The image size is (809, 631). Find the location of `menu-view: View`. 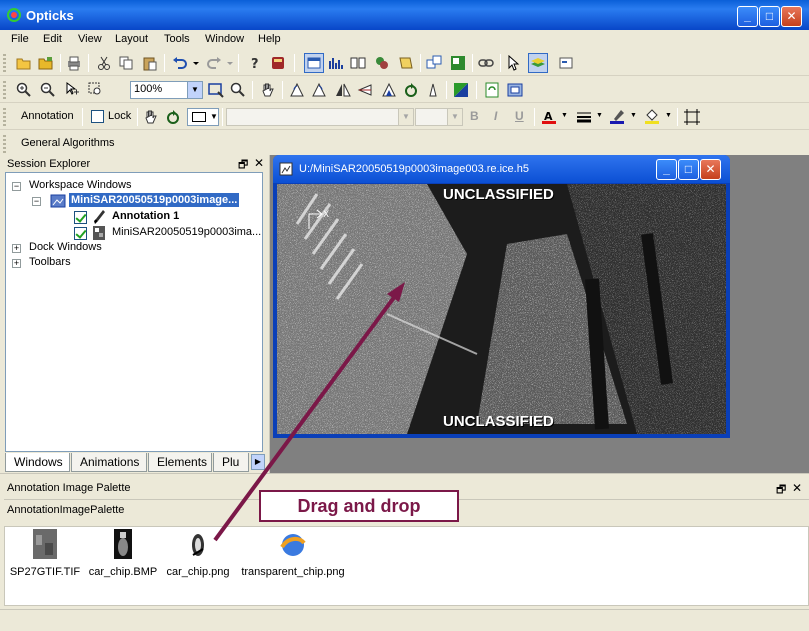

menu-view: View is located at coordinates (90, 39).